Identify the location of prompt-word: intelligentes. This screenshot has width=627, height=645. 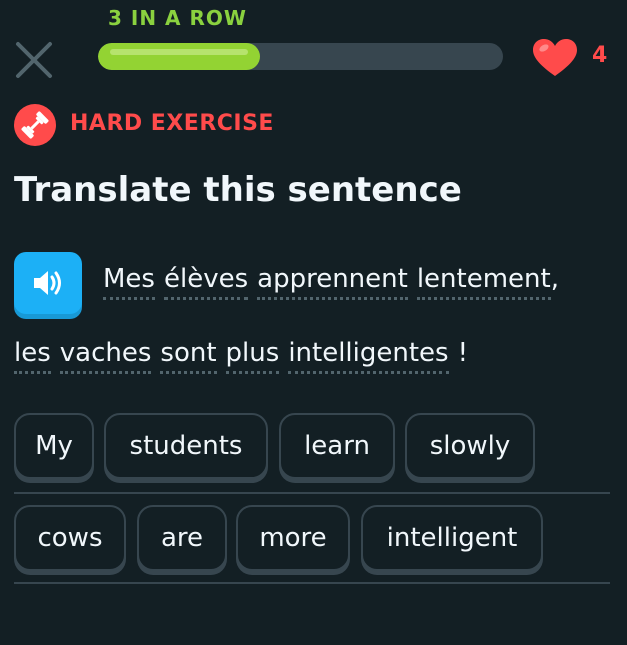
(368, 356).